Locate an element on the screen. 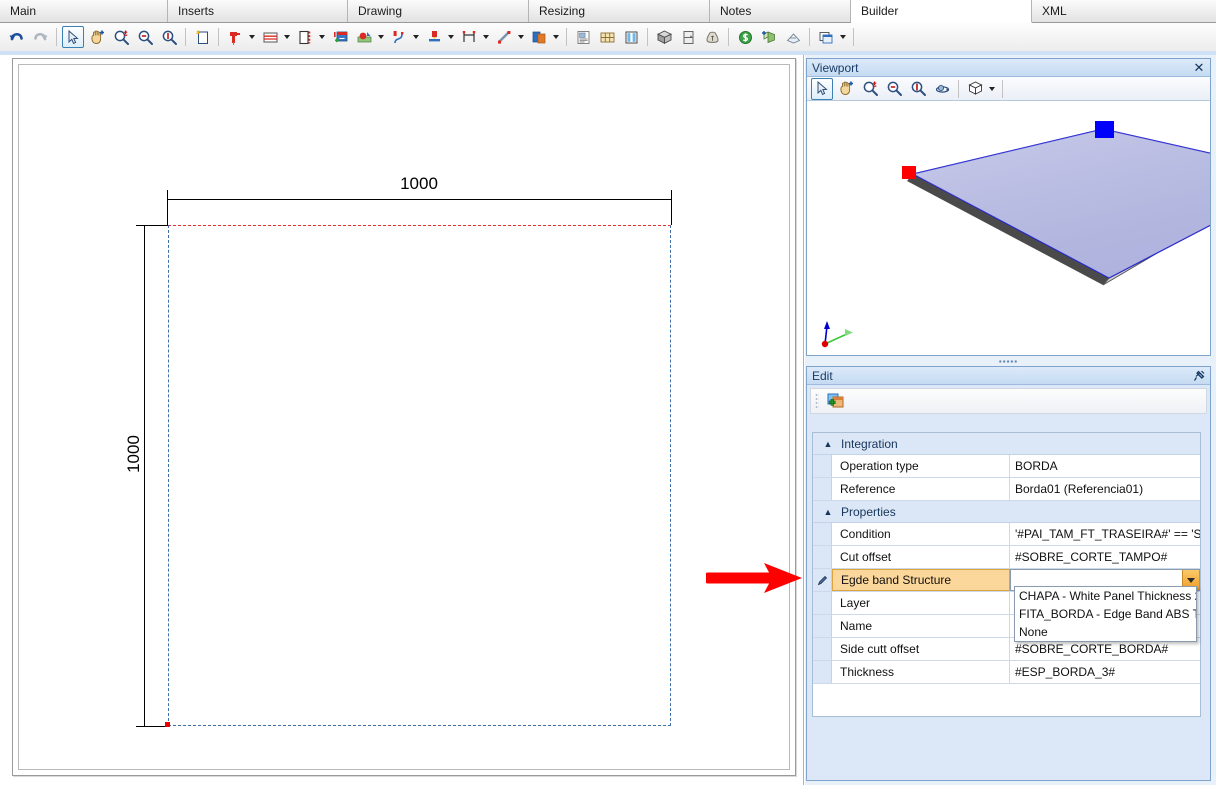 The image size is (1216, 785). vp-view-cube-icon is located at coordinates (975, 89).